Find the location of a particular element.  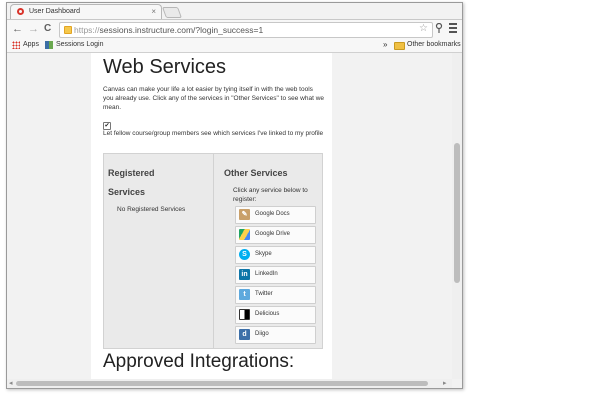

service-skype-button: S Skype is located at coordinates (275, 255).